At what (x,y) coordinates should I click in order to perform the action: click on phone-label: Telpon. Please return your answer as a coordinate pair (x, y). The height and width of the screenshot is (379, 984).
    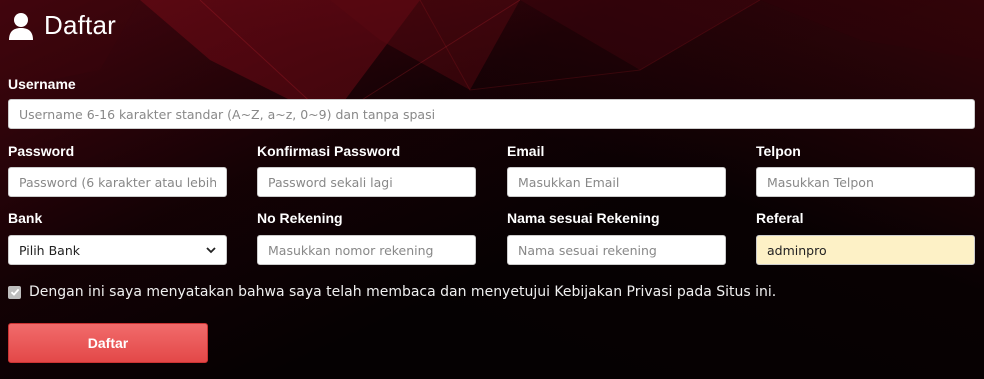
    Looking at the image, I should click on (778, 151).